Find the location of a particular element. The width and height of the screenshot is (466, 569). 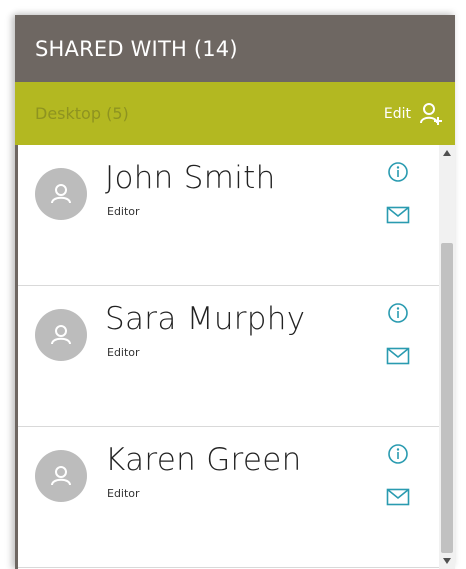

group-bar: Desktop (5) Edit is located at coordinates (235, 113).